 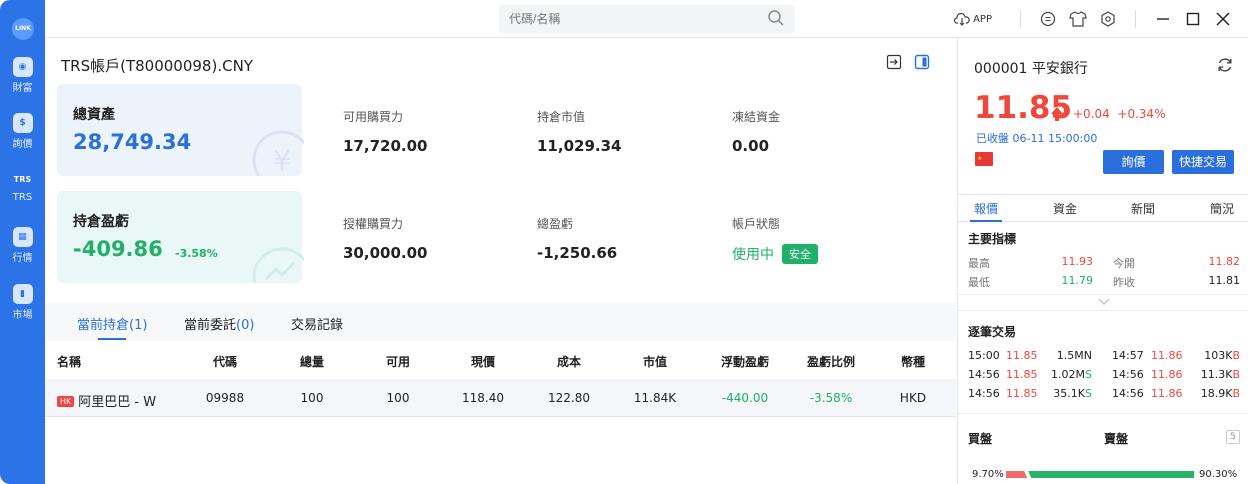 I want to click on export-icon, so click(x=894, y=62).